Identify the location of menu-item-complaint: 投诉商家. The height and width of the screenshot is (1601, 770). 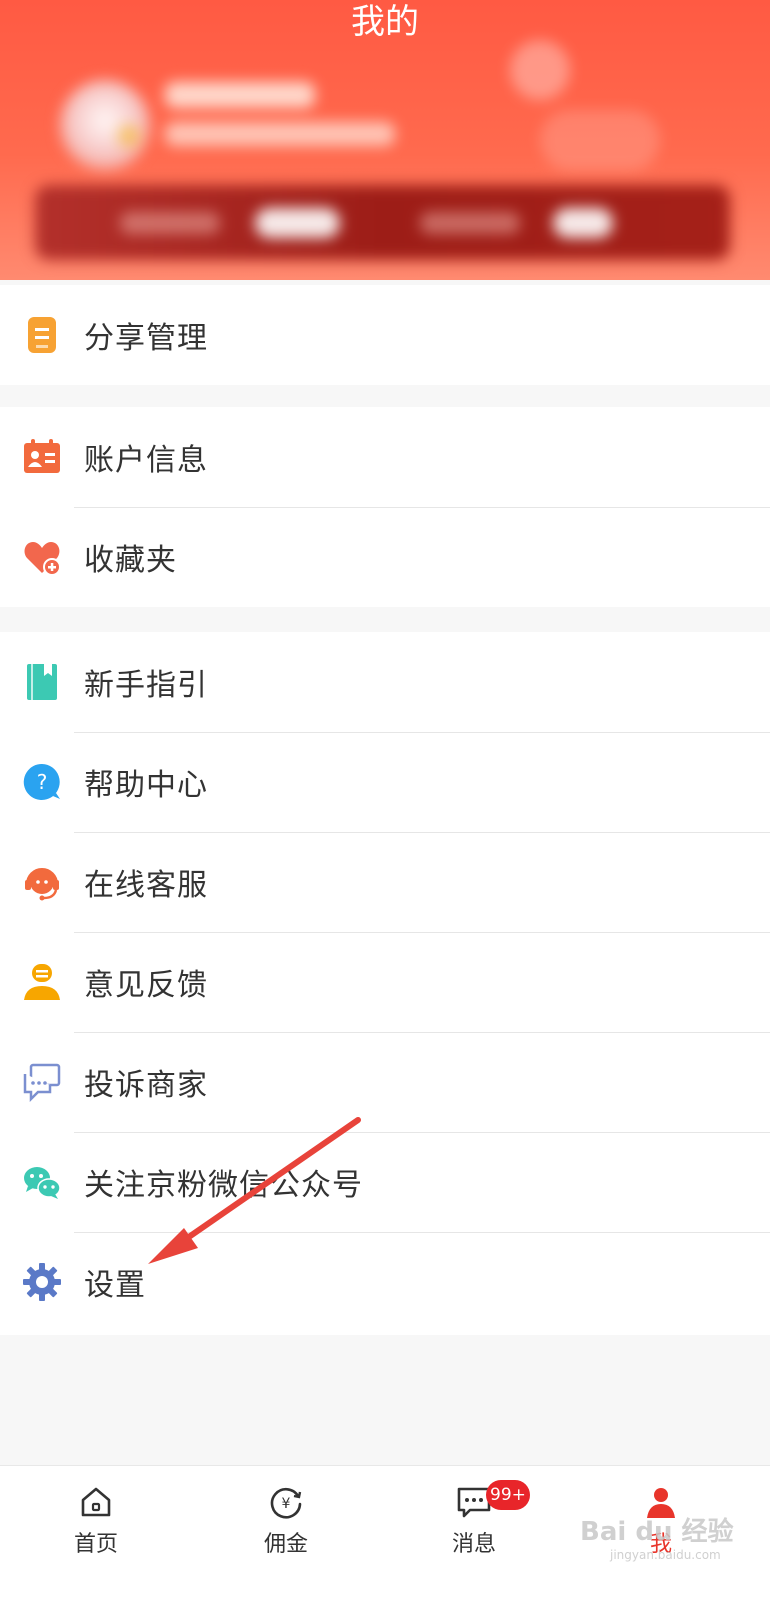
(385, 1082).